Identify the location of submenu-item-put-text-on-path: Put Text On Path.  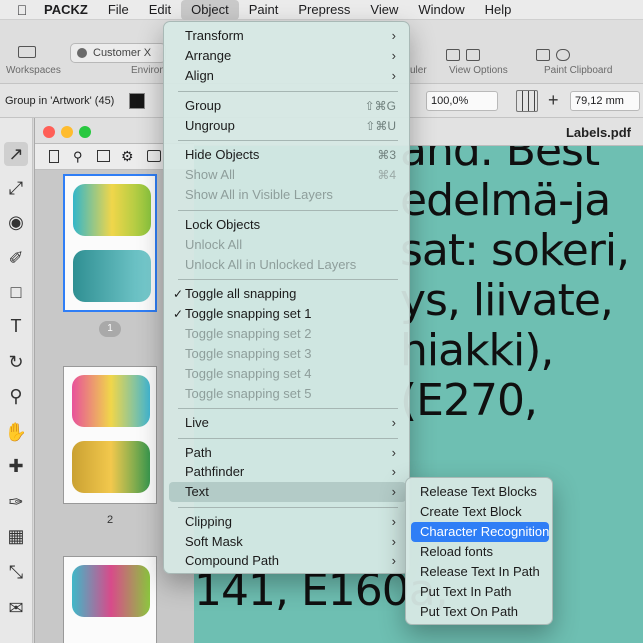
(480, 612).